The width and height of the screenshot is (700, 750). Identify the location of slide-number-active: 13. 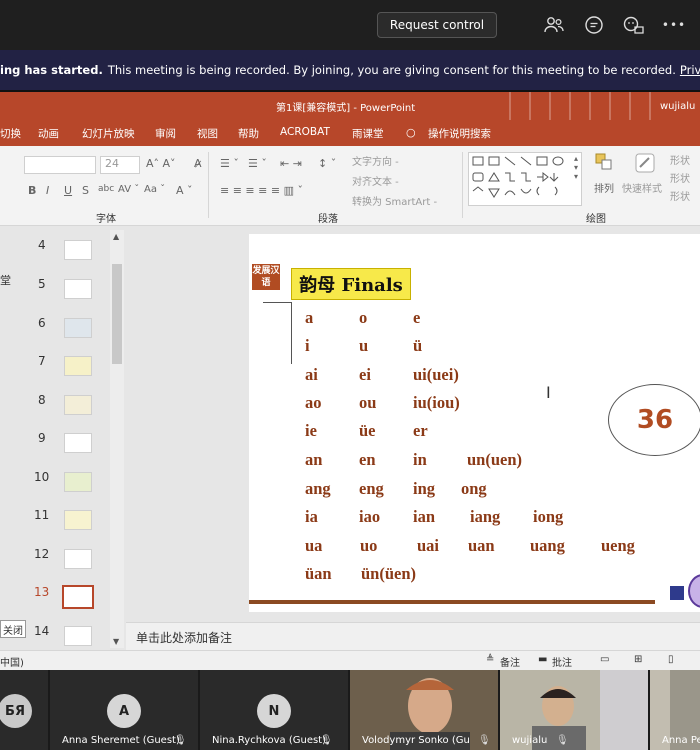
(42, 592).